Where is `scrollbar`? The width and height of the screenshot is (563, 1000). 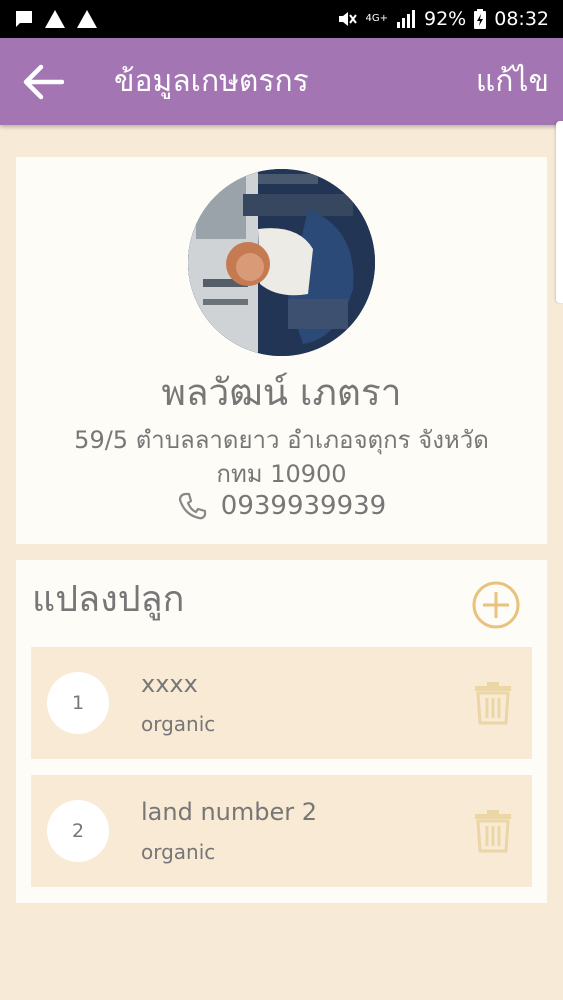
scrollbar is located at coordinates (559, 212).